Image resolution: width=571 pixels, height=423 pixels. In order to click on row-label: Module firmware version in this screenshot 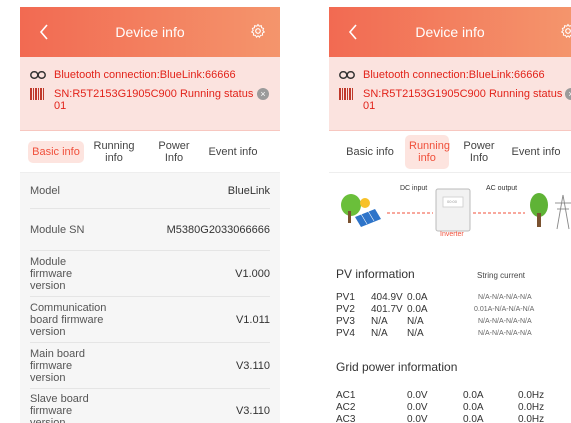, I will do `click(51, 273)`.